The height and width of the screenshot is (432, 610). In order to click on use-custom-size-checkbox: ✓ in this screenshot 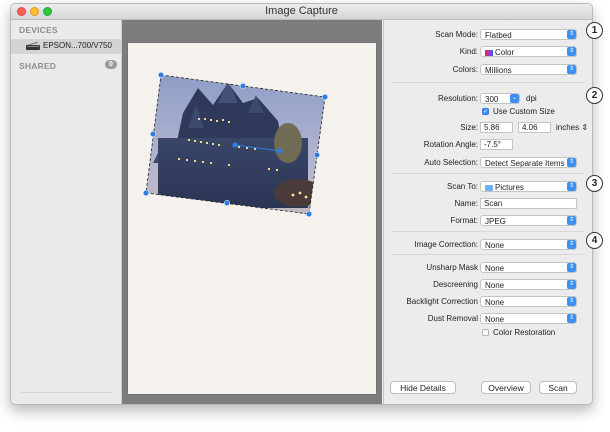, I will do `click(485, 111)`.